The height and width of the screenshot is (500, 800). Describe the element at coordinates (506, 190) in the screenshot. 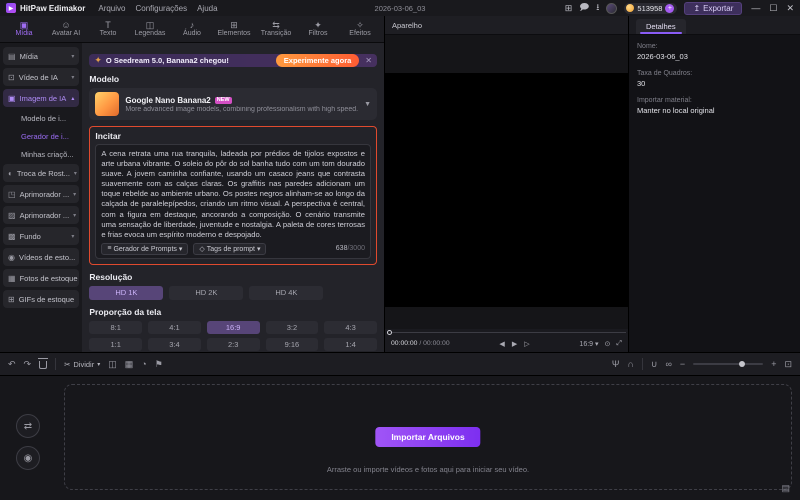

I see `video-canvas` at that location.